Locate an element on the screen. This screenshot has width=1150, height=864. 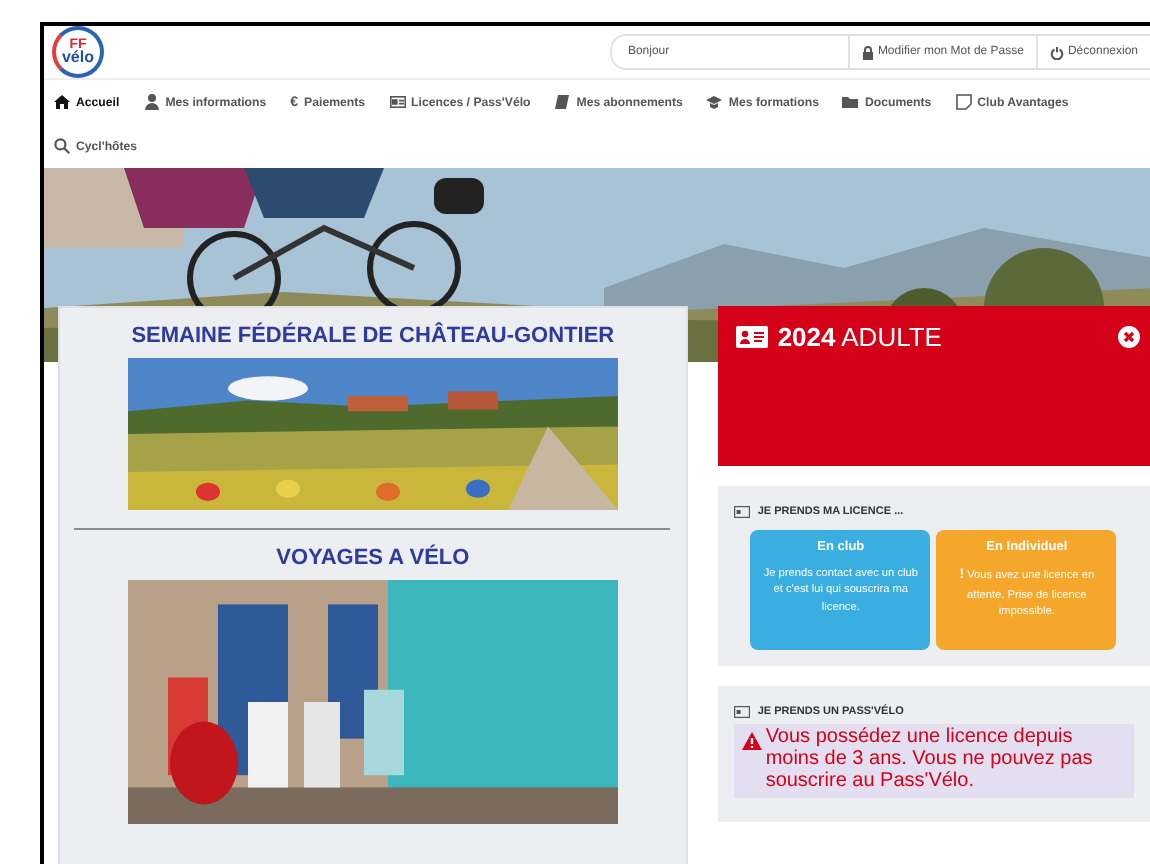
power-icon is located at coordinates (1056, 52).